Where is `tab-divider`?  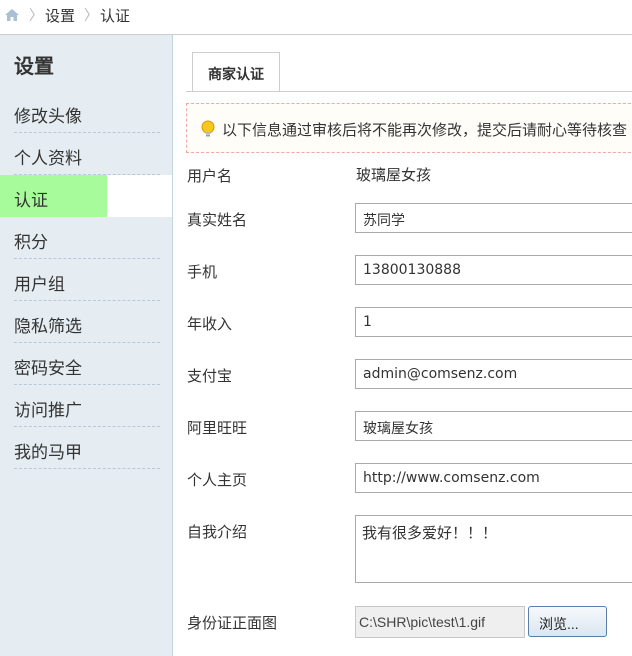
tab-divider is located at coordinates (409, 91).